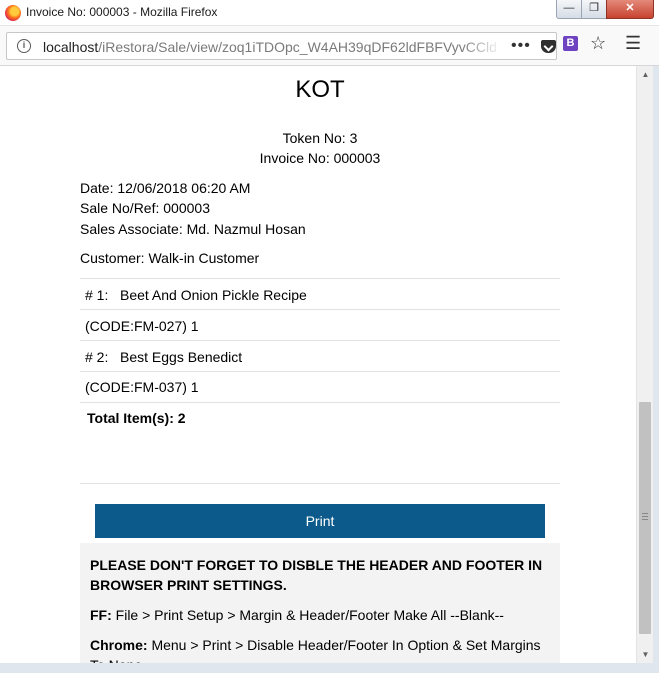 The image size is (659, 673). I want to click on scrollbar-thumb, so click(645, 518).